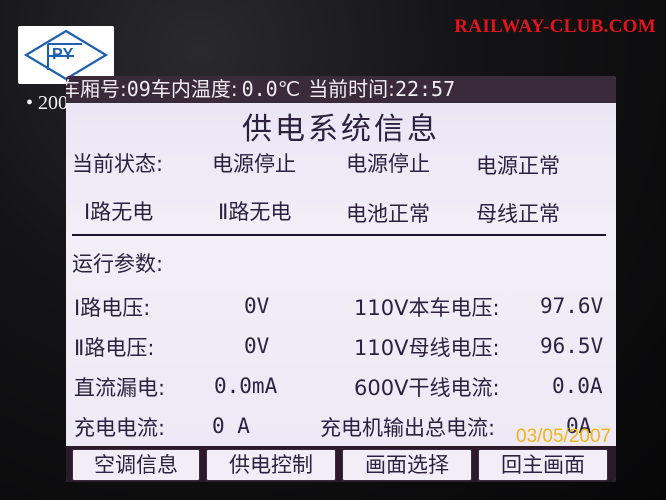 The width and height of the screenshot is (666, 500). What do you see at coordinates (119, 212) in the screenshot?
I see `status-line1: Ⅰ路无电` at bounding box center [119, 212].